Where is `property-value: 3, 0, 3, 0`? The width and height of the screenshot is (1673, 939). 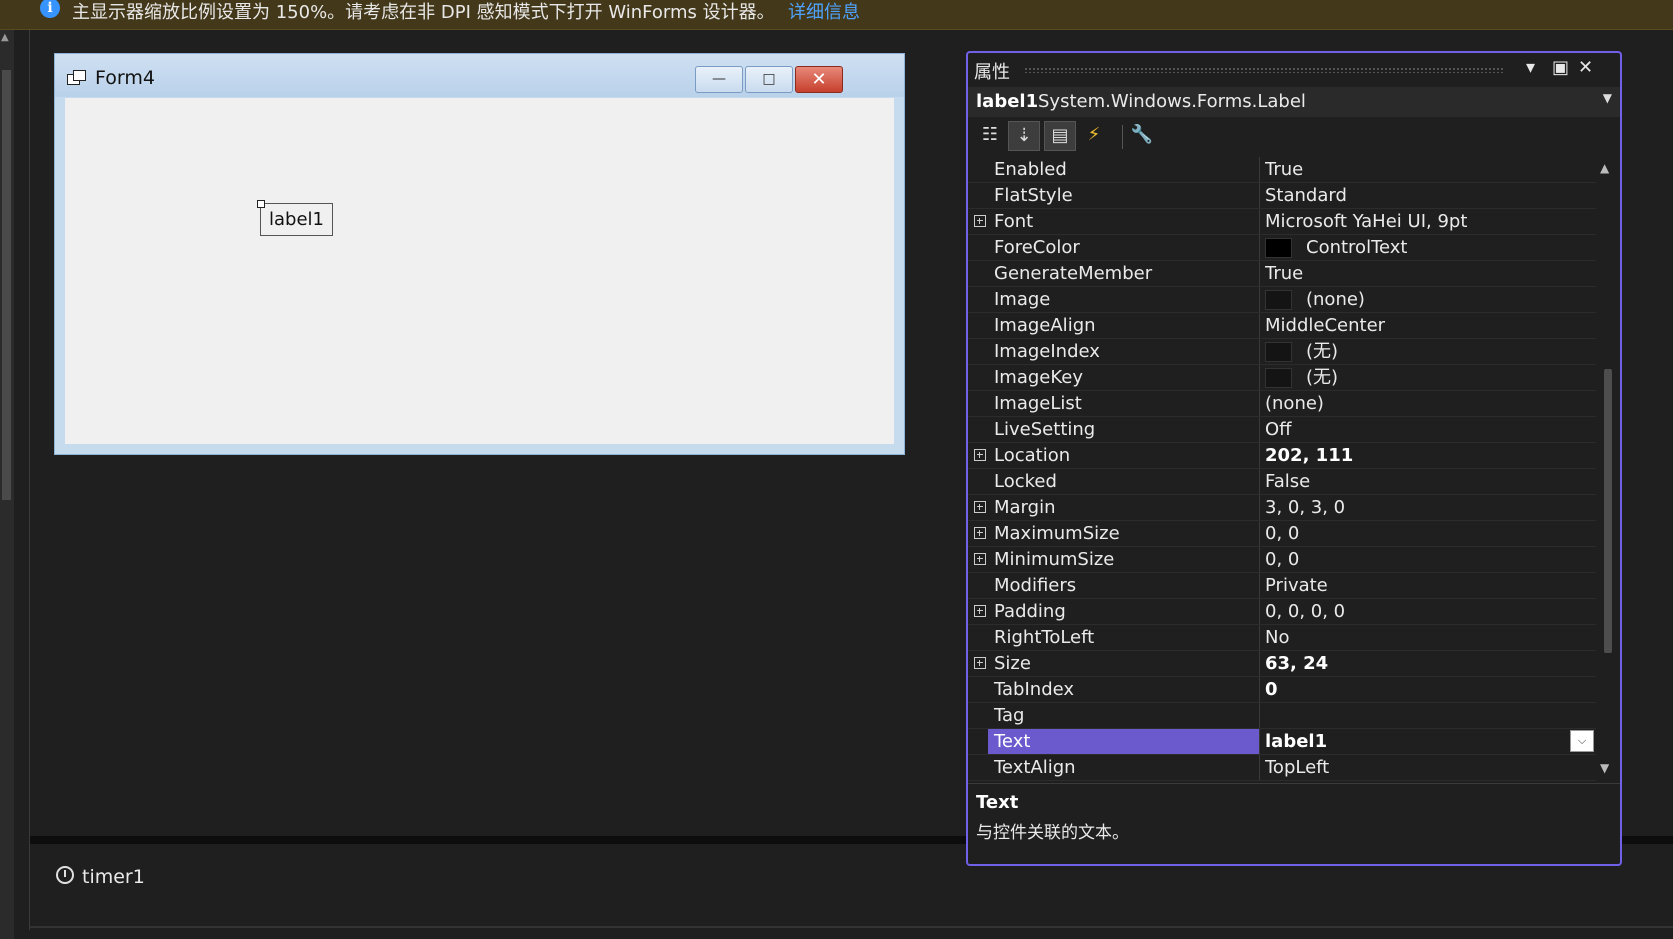
property-value: 3, 0, 3, 0 is located at coordinates (1425, 507).